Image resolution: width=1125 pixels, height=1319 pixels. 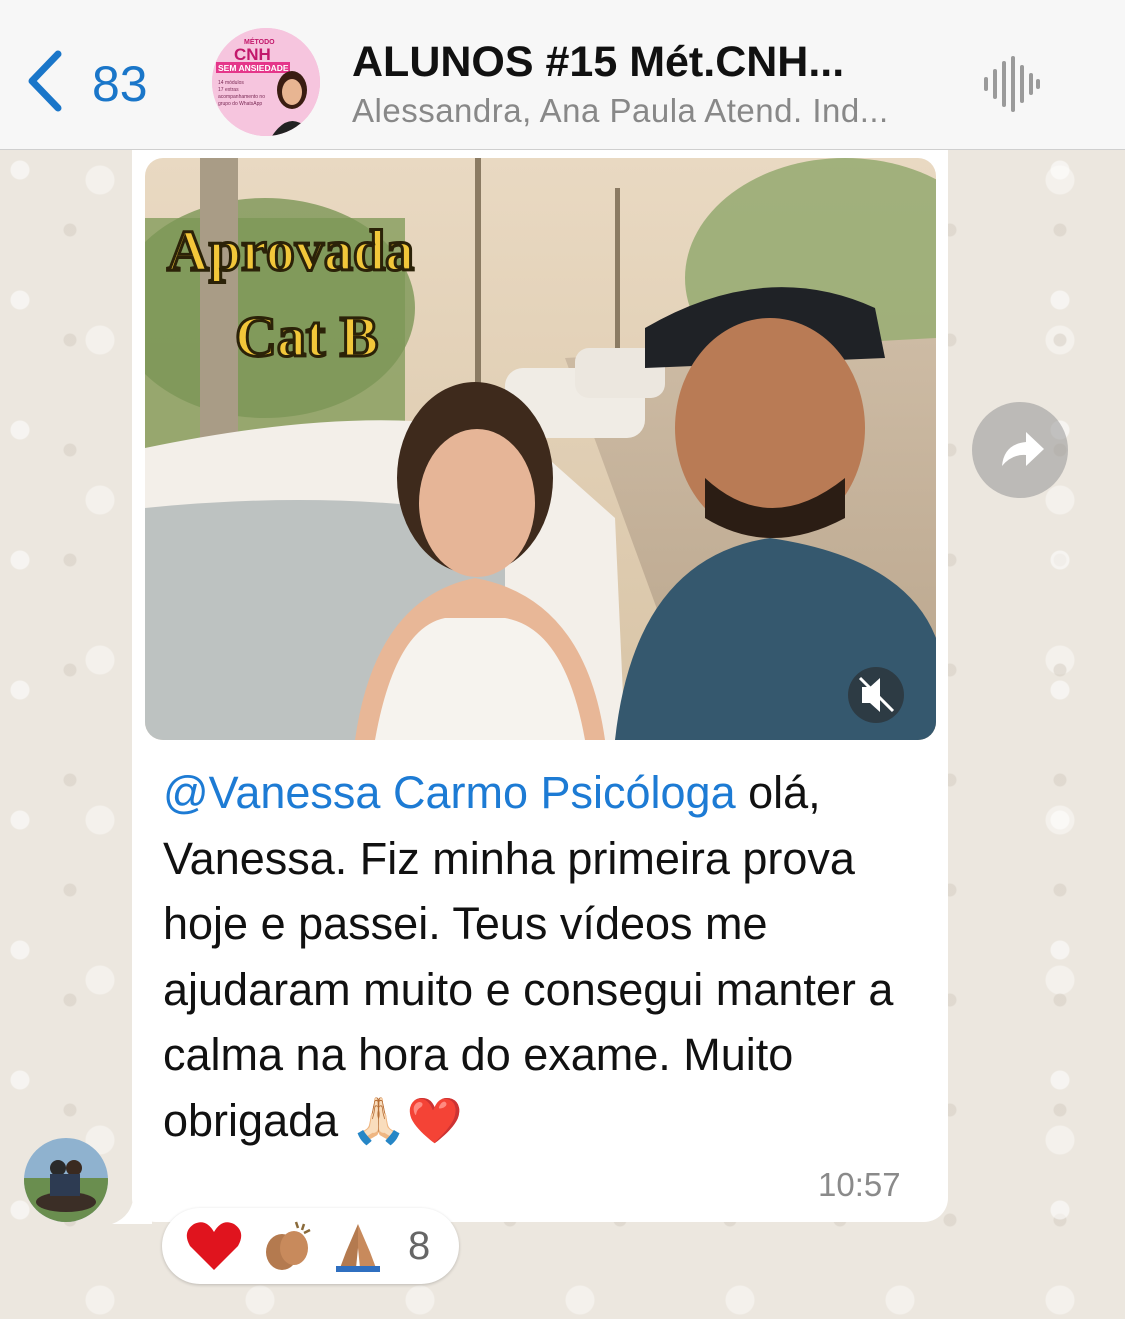 What do you see at coordinates (241, 97) in the screenshot?
I see `avatar-line: acompanhamento no` at bounding box center [241, 97].